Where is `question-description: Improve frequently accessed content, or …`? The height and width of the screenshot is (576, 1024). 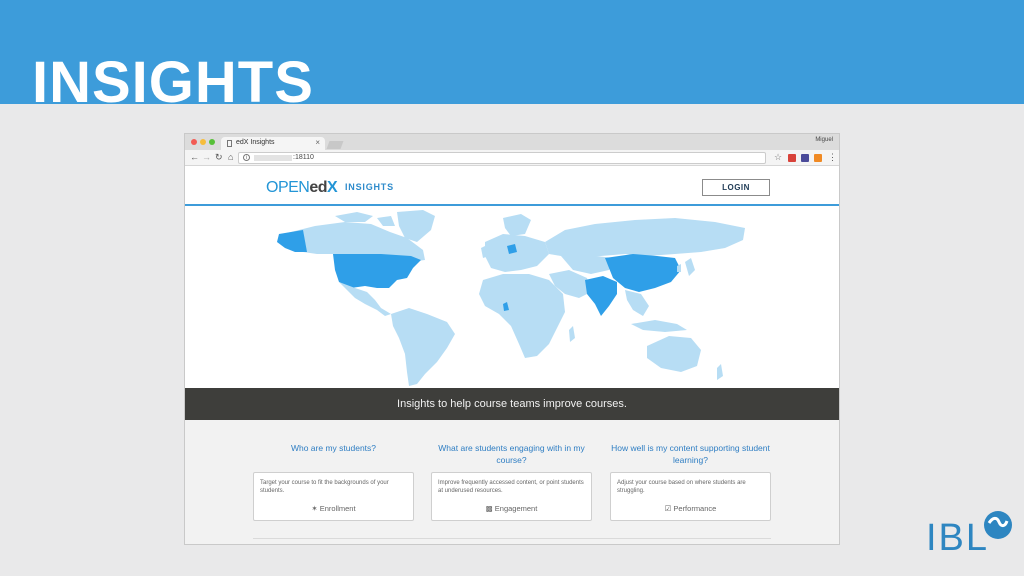 question-description: Improve frequently accessed content, or … is located at coordinates (511, 487).